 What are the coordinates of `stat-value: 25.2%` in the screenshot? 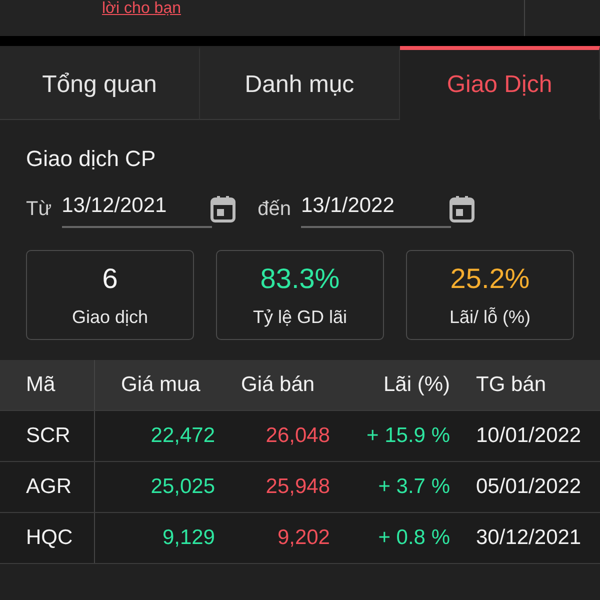 It's located at (490, 278).